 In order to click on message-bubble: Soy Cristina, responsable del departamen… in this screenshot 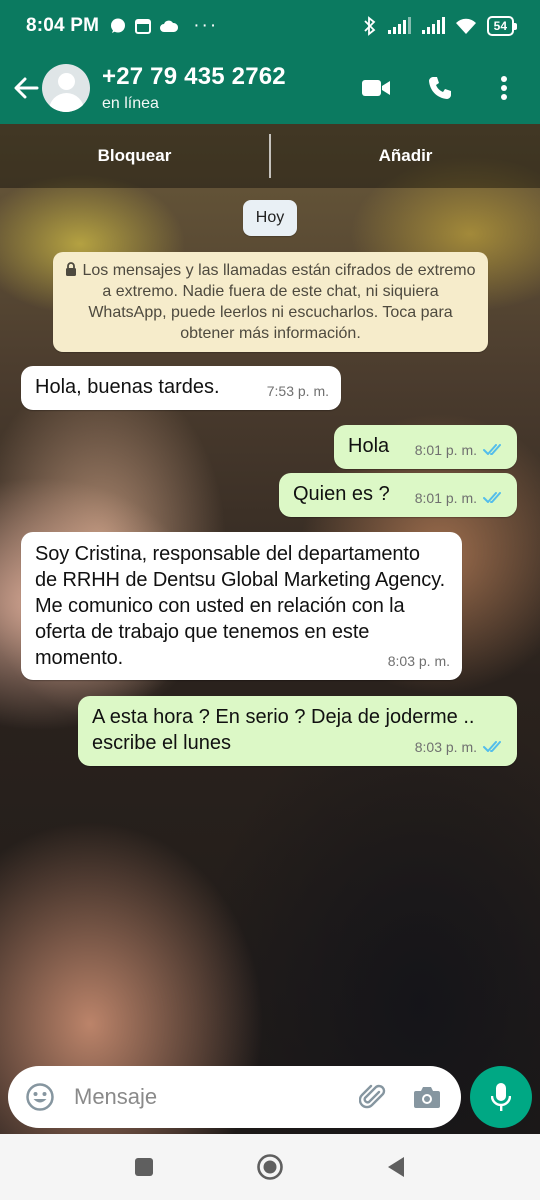, I will do `click(241, 606)`.